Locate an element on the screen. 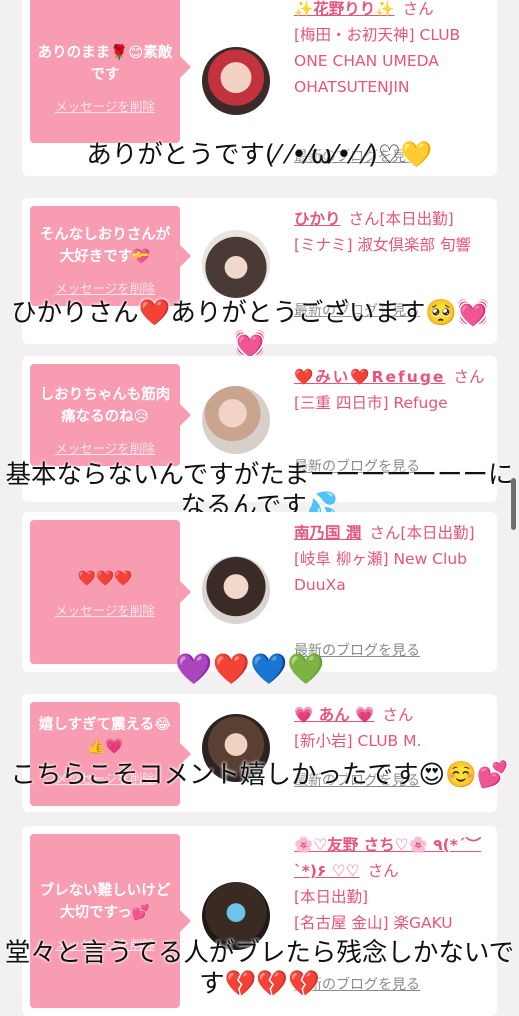  shop-name: [名古屋 金山] 楽GAKU is located at coordinates (373, 923).